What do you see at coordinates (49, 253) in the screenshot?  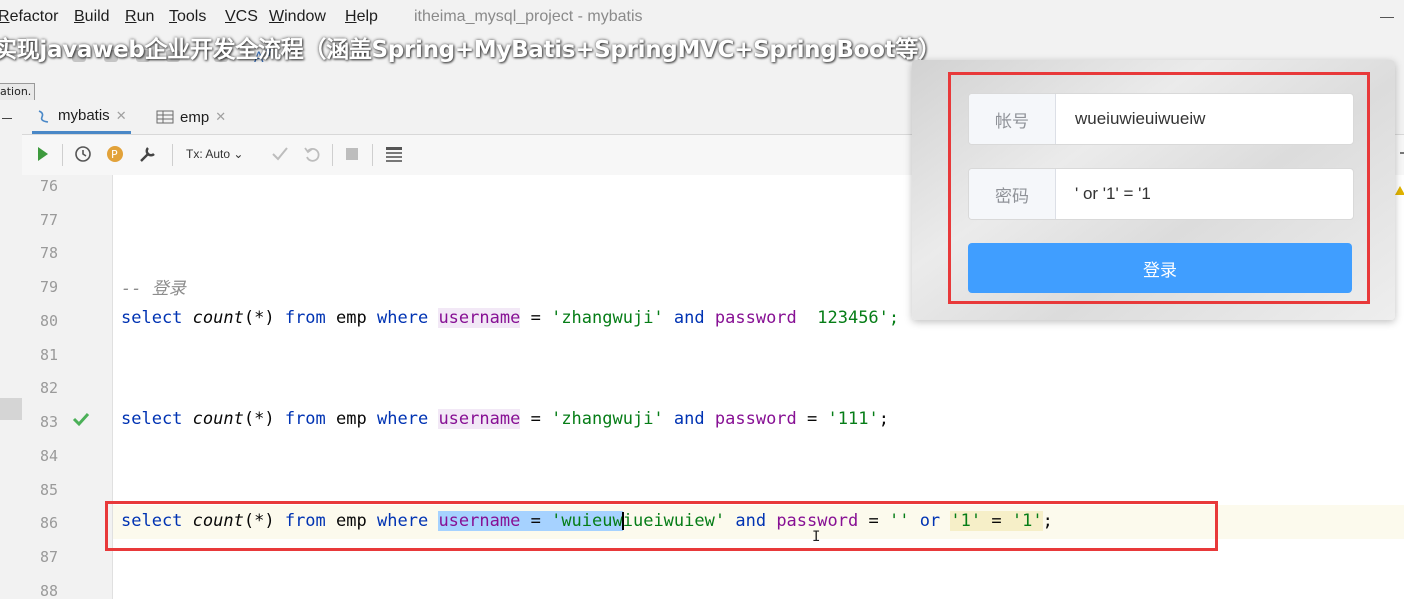 I see `line-number: 78` at bounding box center [49, 253].